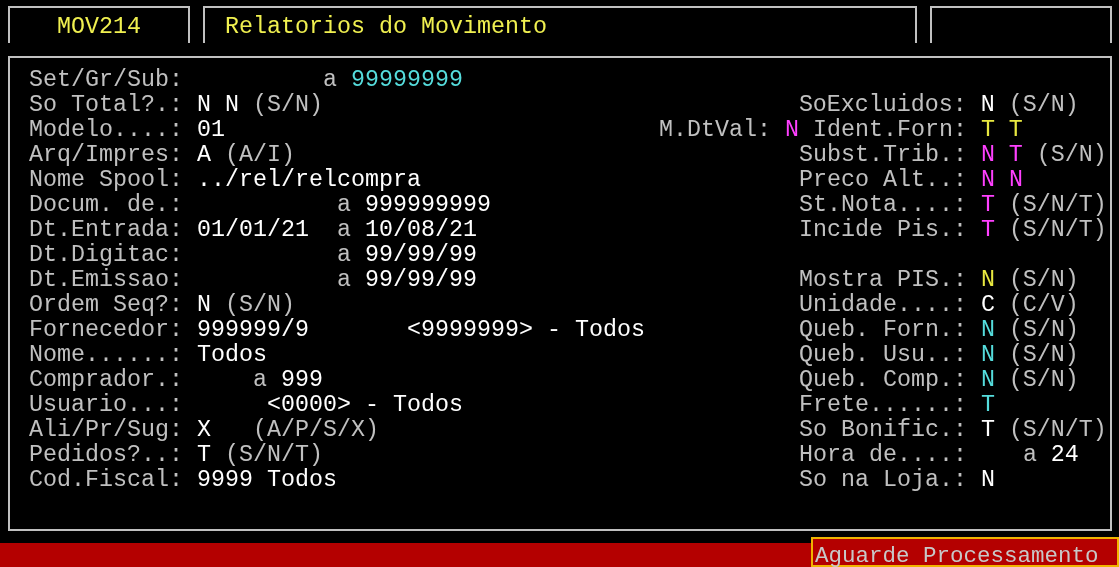 This screenshot has width=1119, height=567. What do you see at coordinates (99, 27) in the screenshot?
I see `program-code: MOV214` at bounding box center [99, 27].